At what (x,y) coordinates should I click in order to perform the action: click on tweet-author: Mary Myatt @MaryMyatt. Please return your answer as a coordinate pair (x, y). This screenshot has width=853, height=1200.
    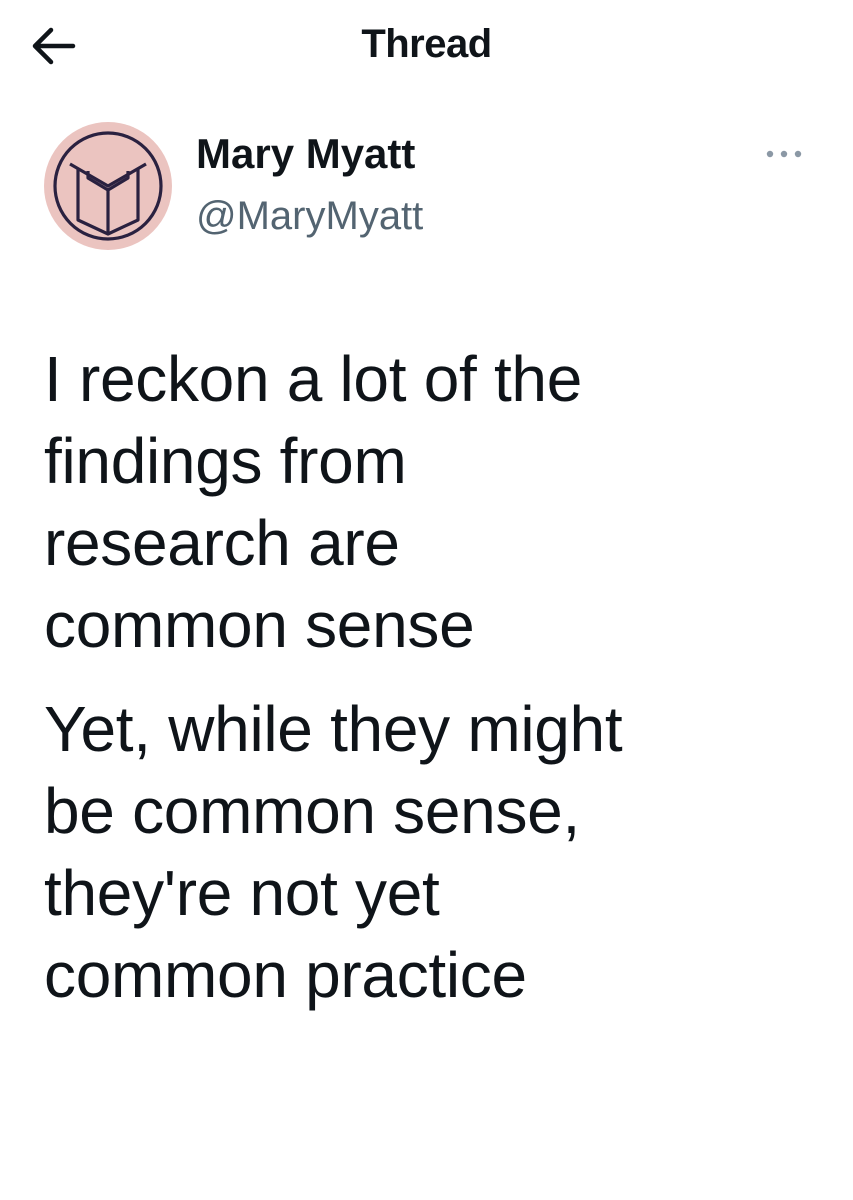
    Looking at the image, I should click on (434, 187).